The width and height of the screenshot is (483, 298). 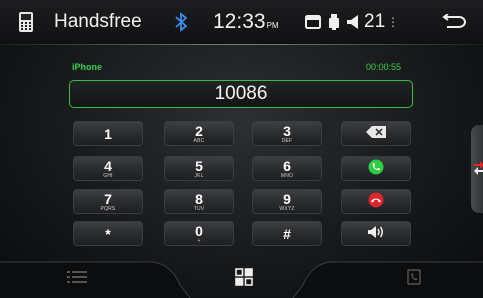 I want to click on bluetooth-icon, so click(x=181, y=22).